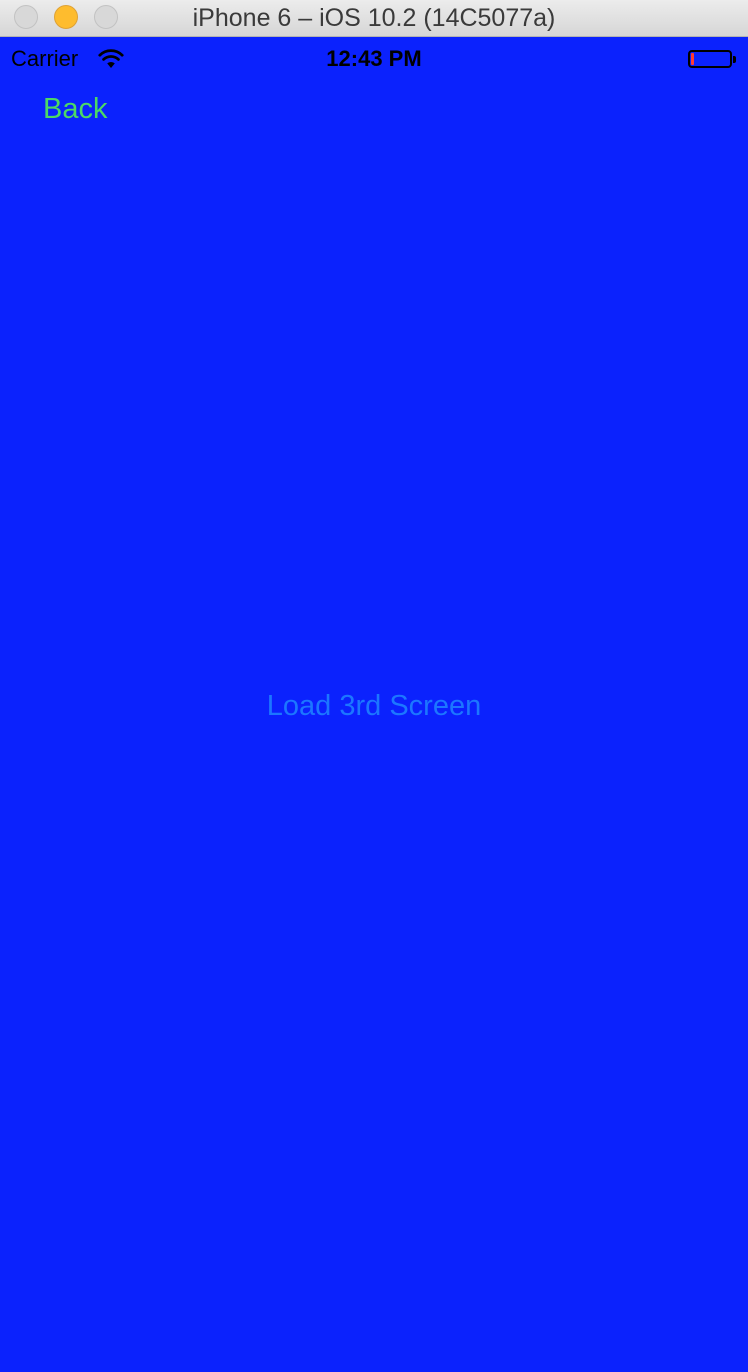 The image size is (748, 1372). I want to click on status-bar: Carrier 12:43 PM, so click(374, 58).